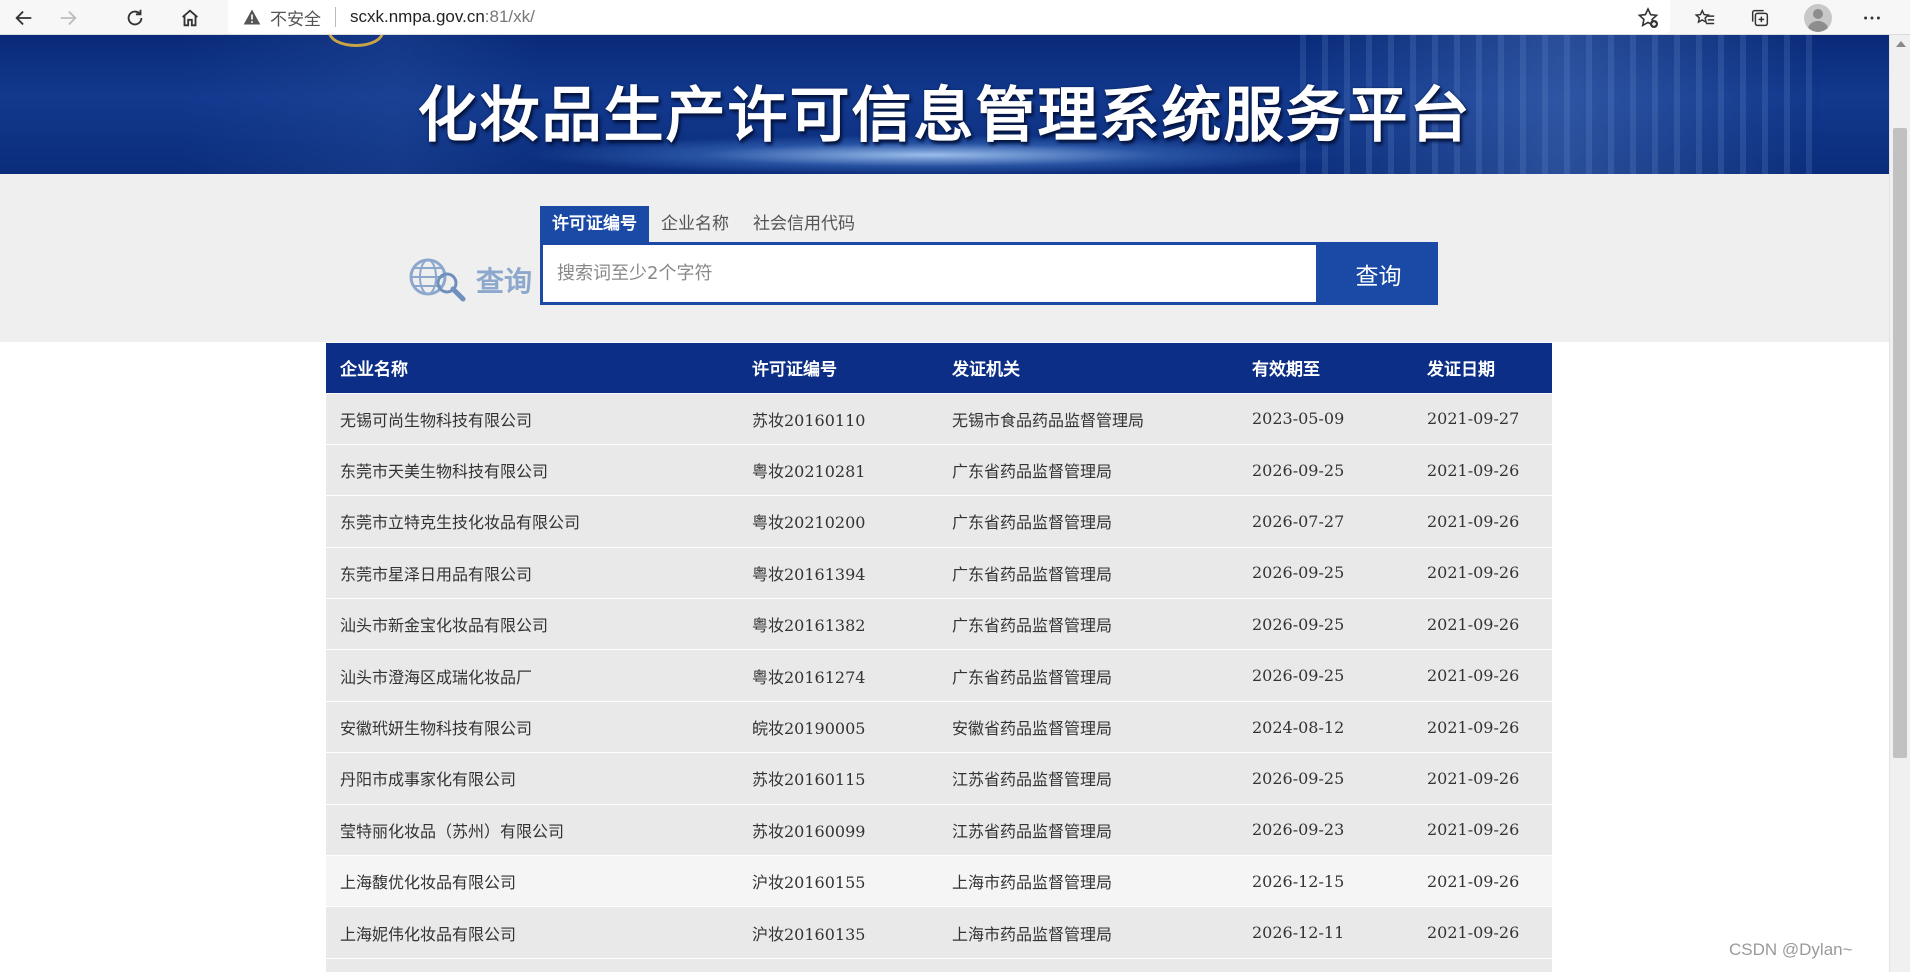 Image resolution: width=1910 pixels, height=972 pixels. I want to click on search-input, so click(929, 273).